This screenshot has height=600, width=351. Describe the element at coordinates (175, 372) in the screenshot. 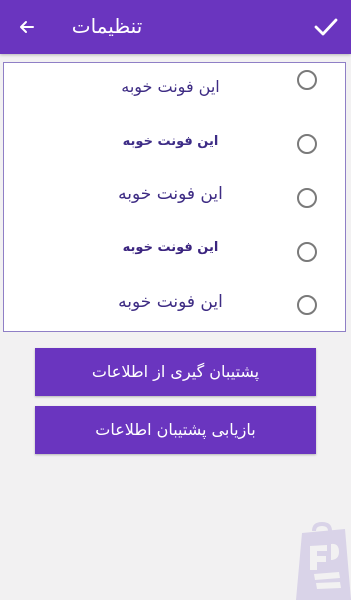

I see `backup-button: پشتیبان گیری از اطلاعات` at that location.